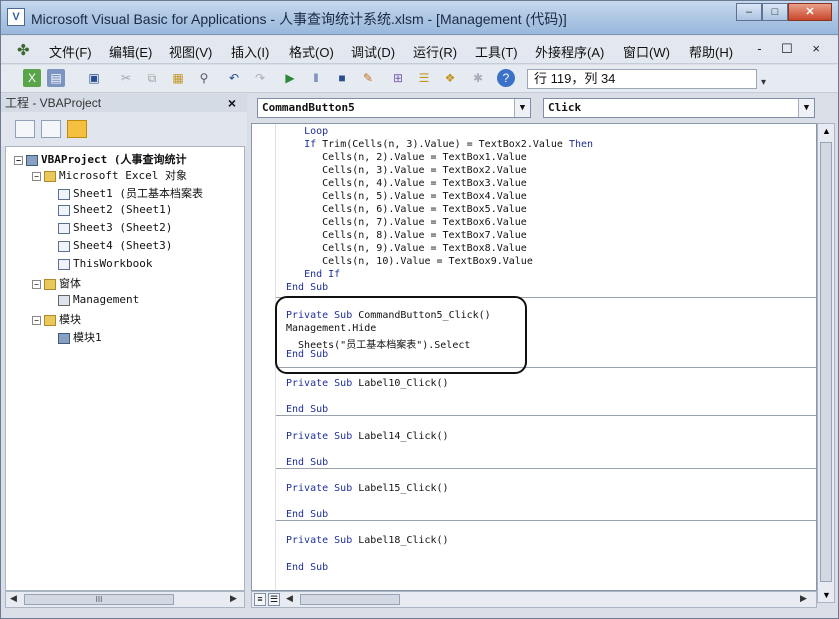 This screenshot has height=619, width=839. Describe the element at coordinates (77, 129) in the screenshot. I see `toggle-folders-button` at that location.